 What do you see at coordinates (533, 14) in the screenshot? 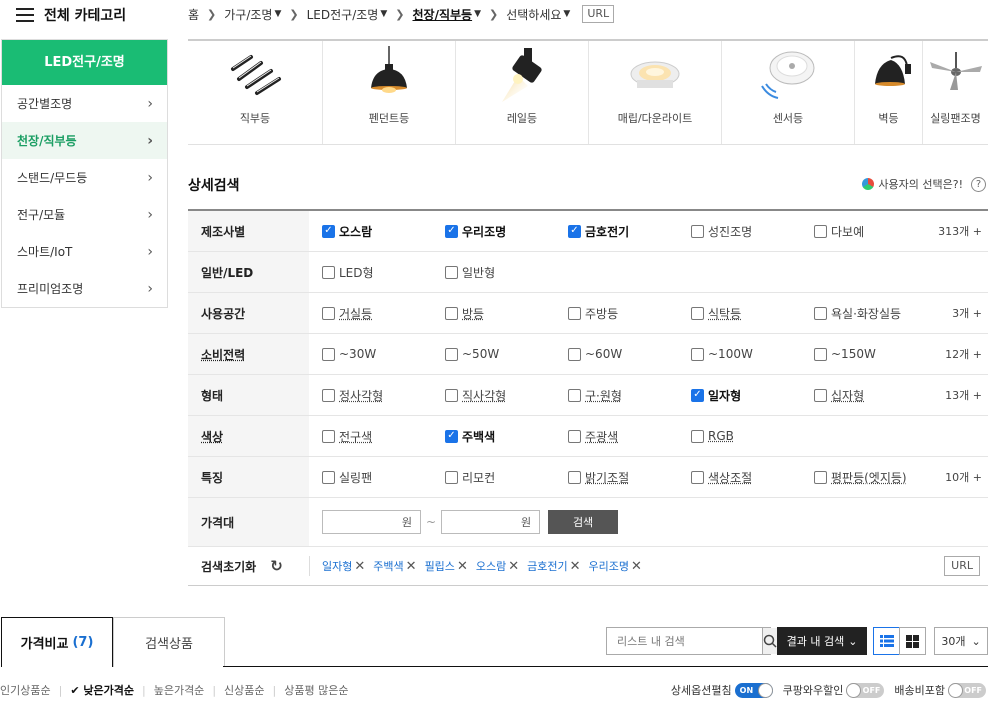
I see `breadcrumb-select: 선택하세요` at bounding box center [533, 14].